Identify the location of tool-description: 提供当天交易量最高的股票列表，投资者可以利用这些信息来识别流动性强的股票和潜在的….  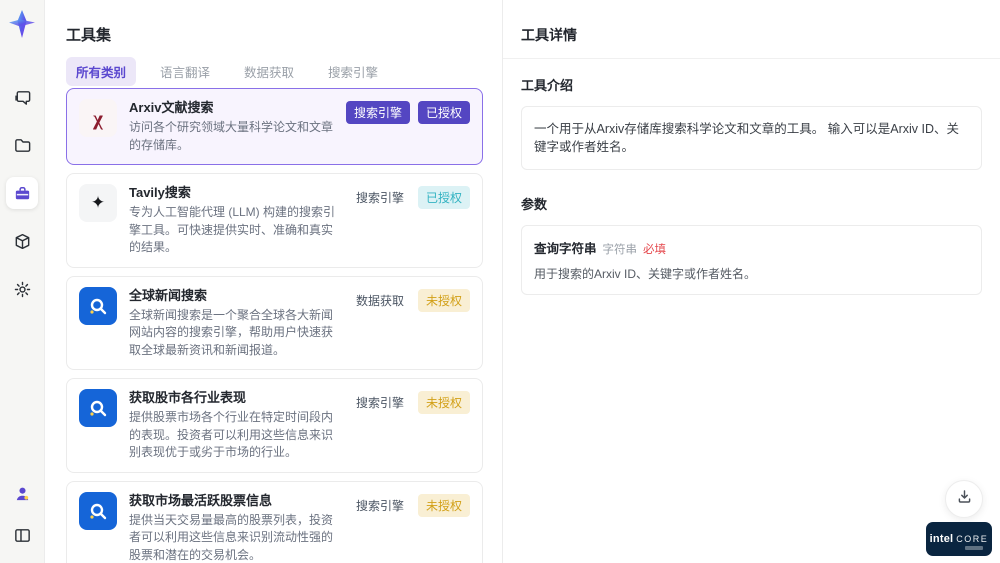
(231, 537).